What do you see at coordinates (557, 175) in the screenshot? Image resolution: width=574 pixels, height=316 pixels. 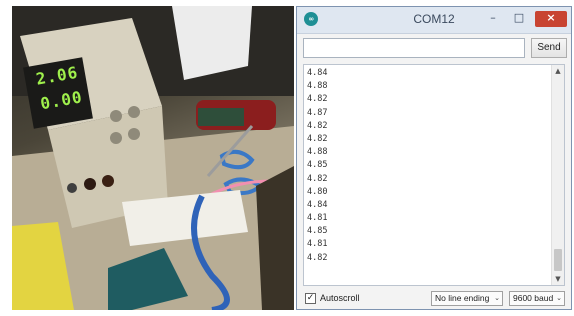 I see `vertical-scrollbar: ▲ ▼` at bounding box center [557, 175].